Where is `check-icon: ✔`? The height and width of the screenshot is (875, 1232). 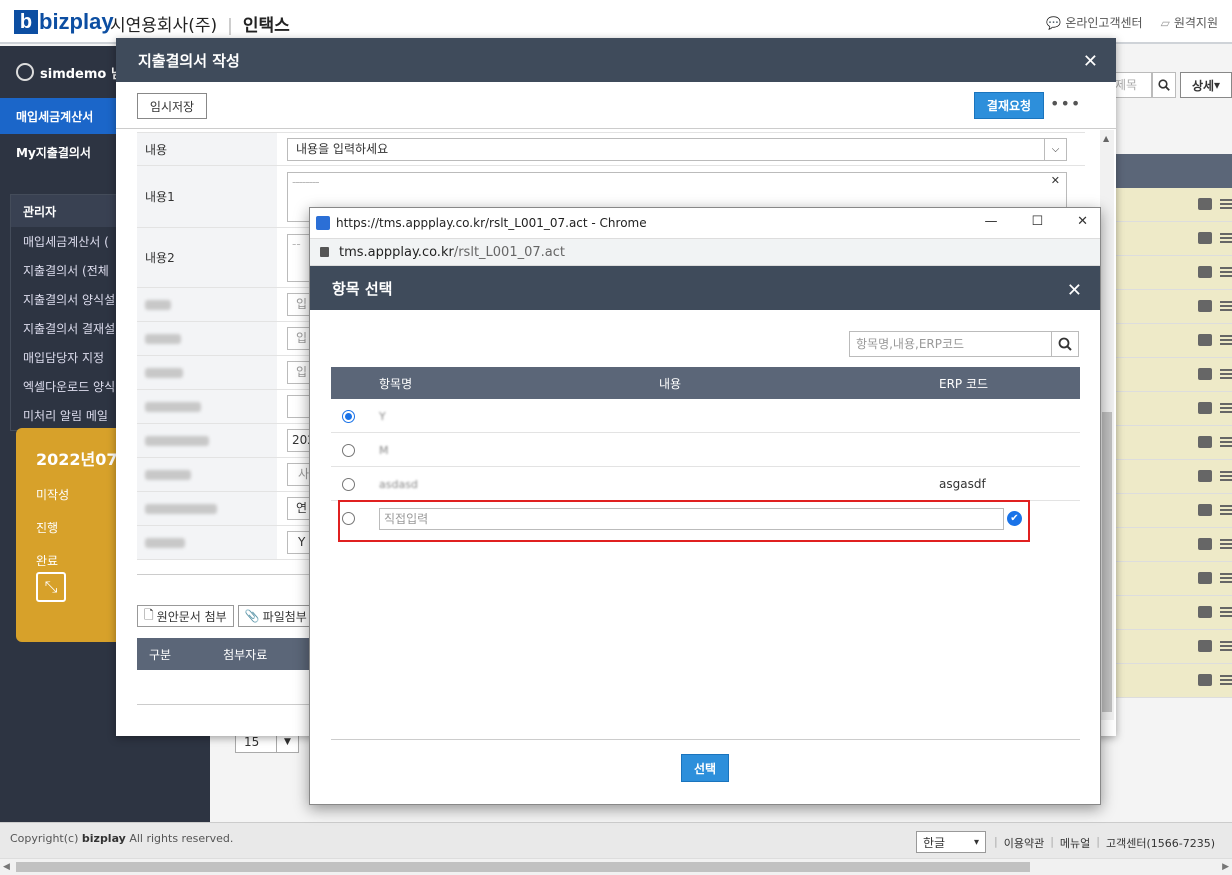 check-icon: ✔ is located at coordinates (1014, 518).